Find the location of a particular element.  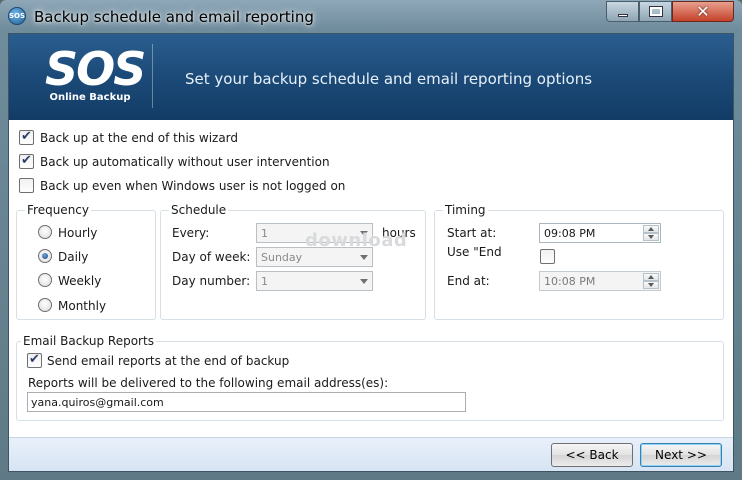

sos-logo: SOS Online Backup is located at coordinates (95, 76).